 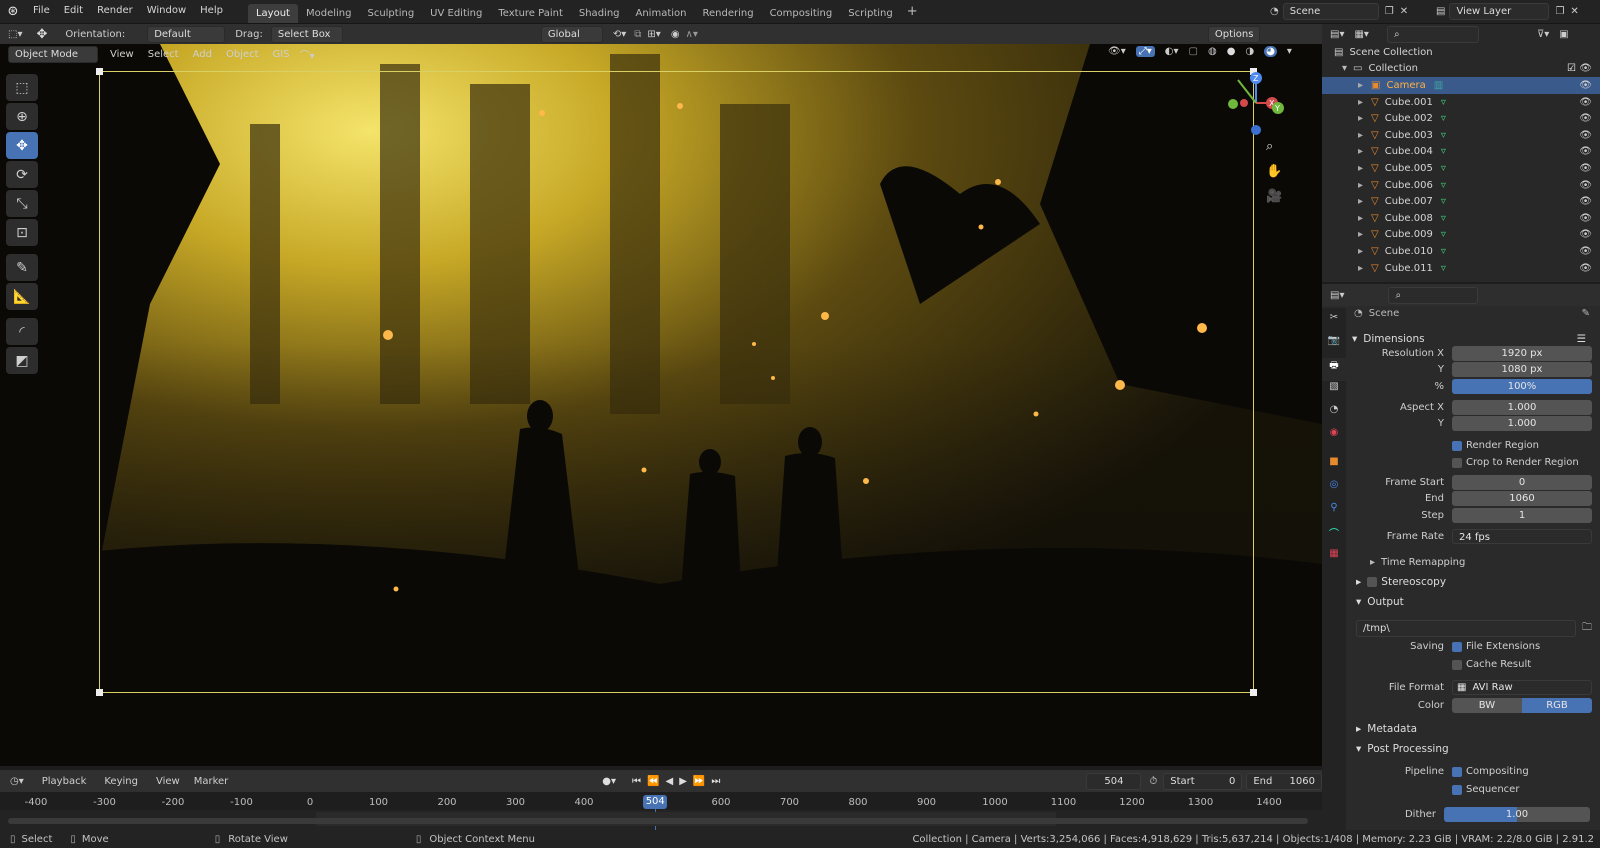 What do you see at coordinates (272, 13) in the screenshot?
I see `workspace-tab-layout: Layout` at bounding box center [272, 13].